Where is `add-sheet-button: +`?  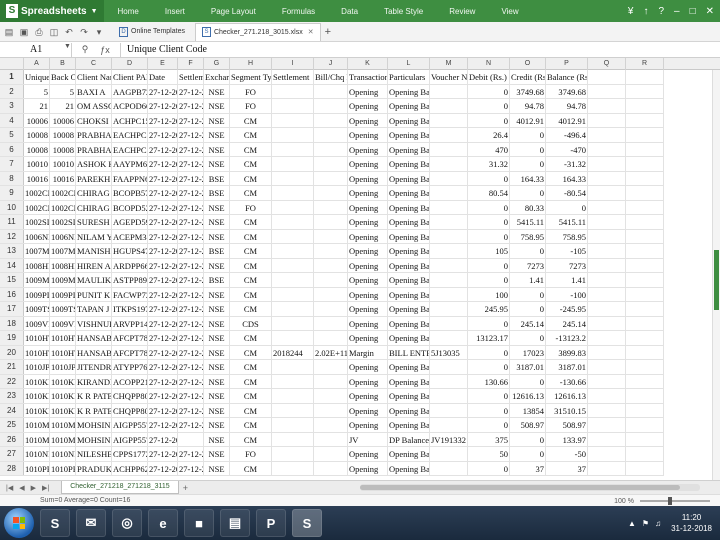
add-sheet-button: + is located at coordinates (185, 488).